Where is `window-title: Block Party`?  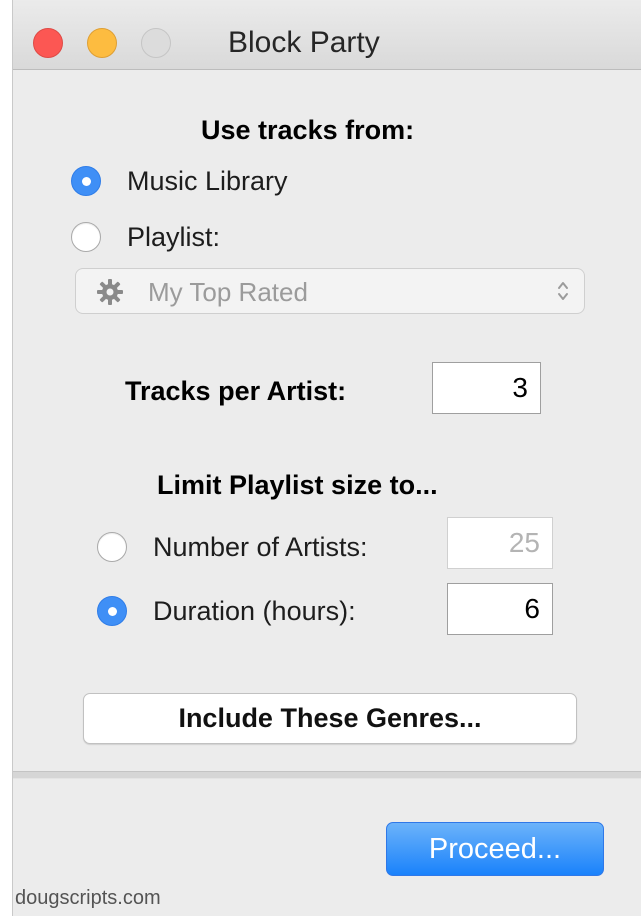
window-title: Block Party is located at coordinates (304, 42).